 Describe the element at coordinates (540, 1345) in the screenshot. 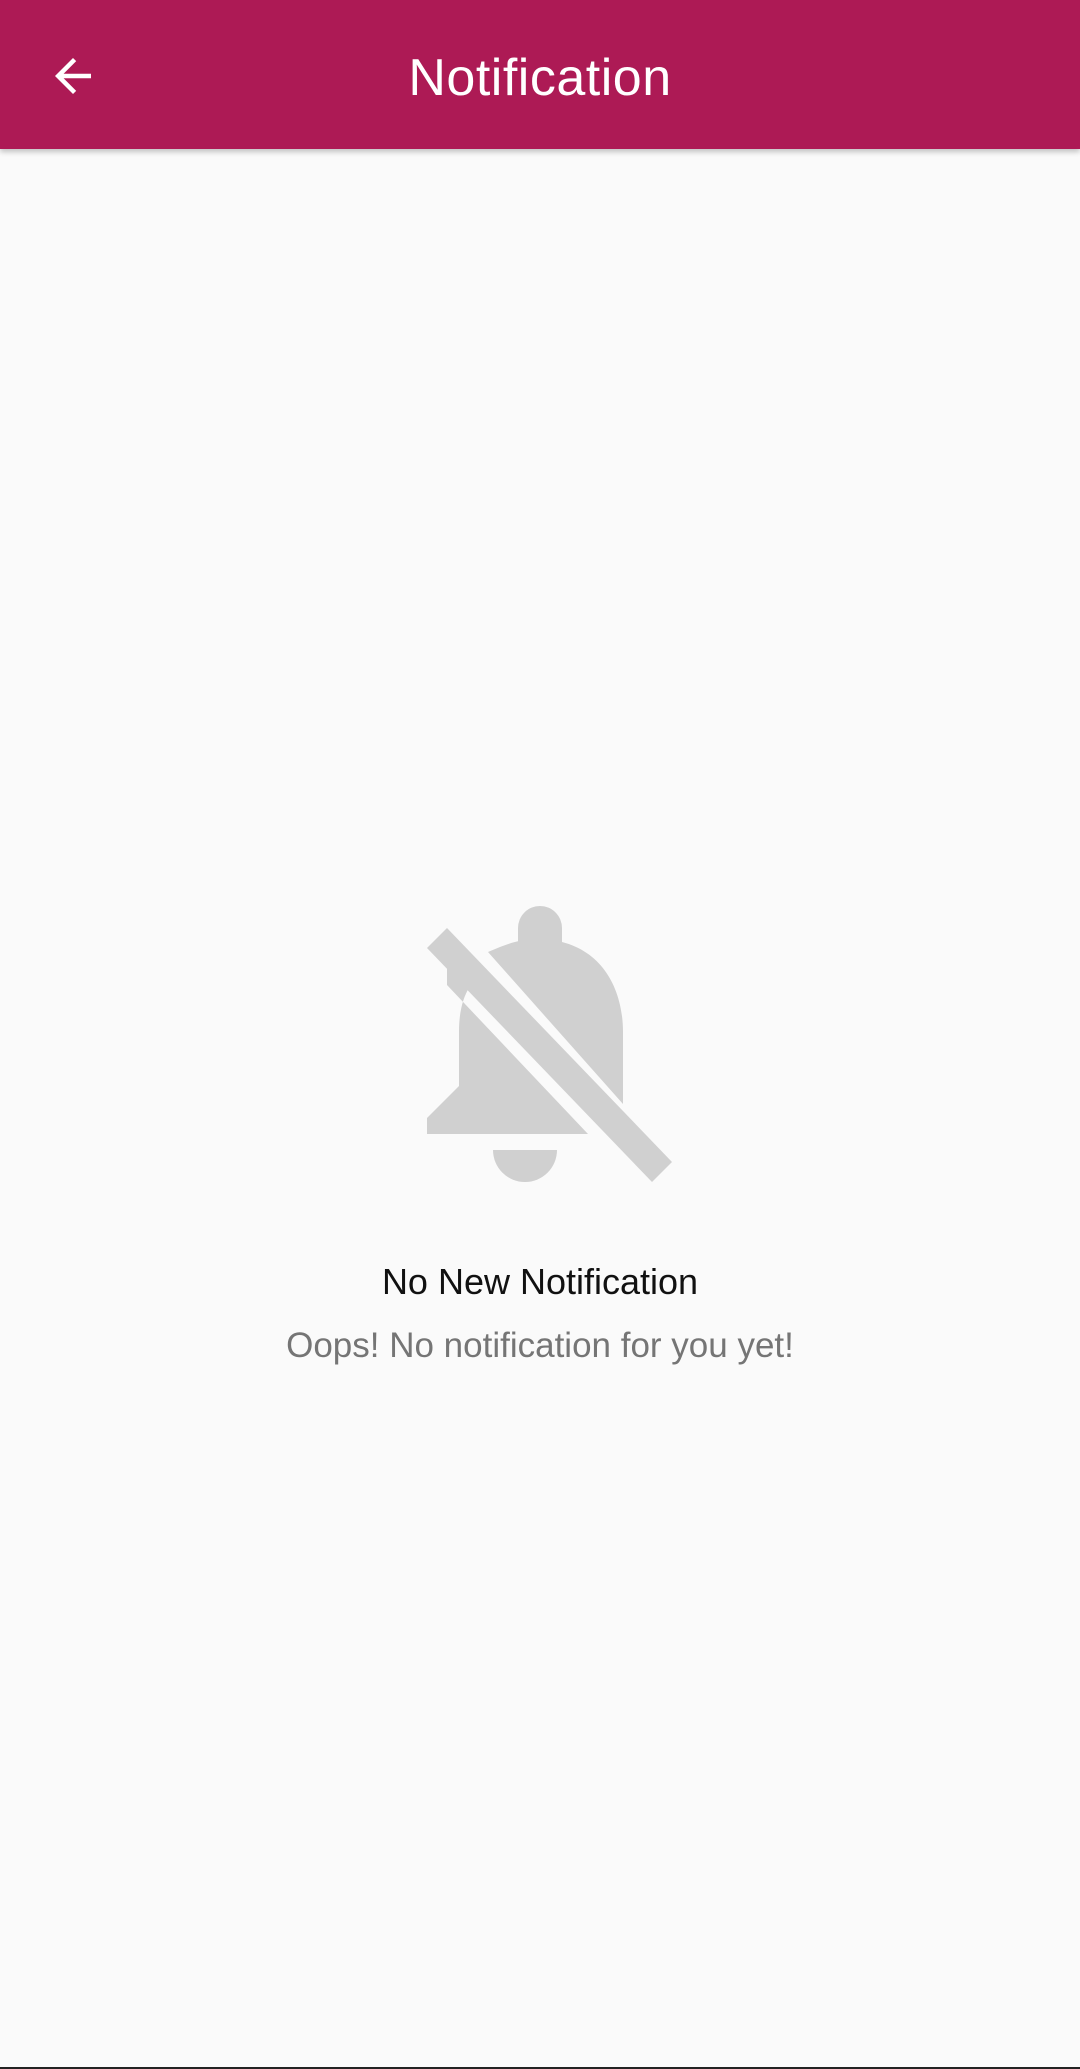

I see `empty-state-subtitle: Oops! No notification for you yet!` at that location.